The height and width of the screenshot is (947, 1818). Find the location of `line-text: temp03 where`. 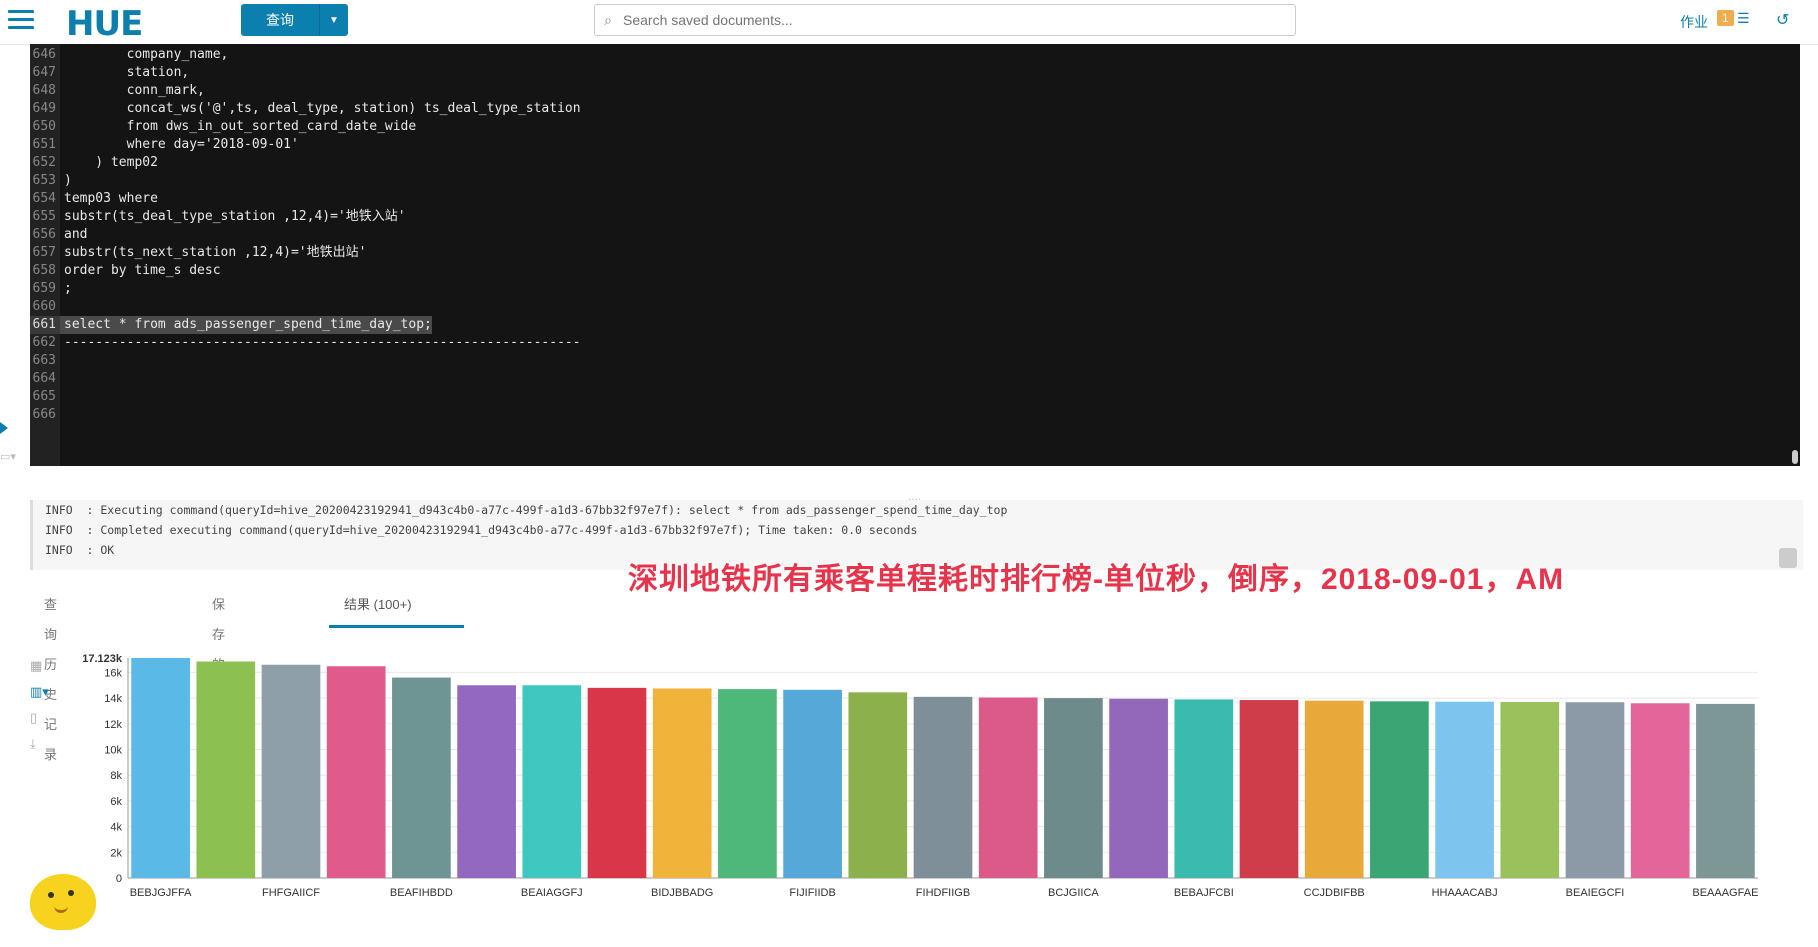

line-text: temp03 where is located at coordinates (109, 199).